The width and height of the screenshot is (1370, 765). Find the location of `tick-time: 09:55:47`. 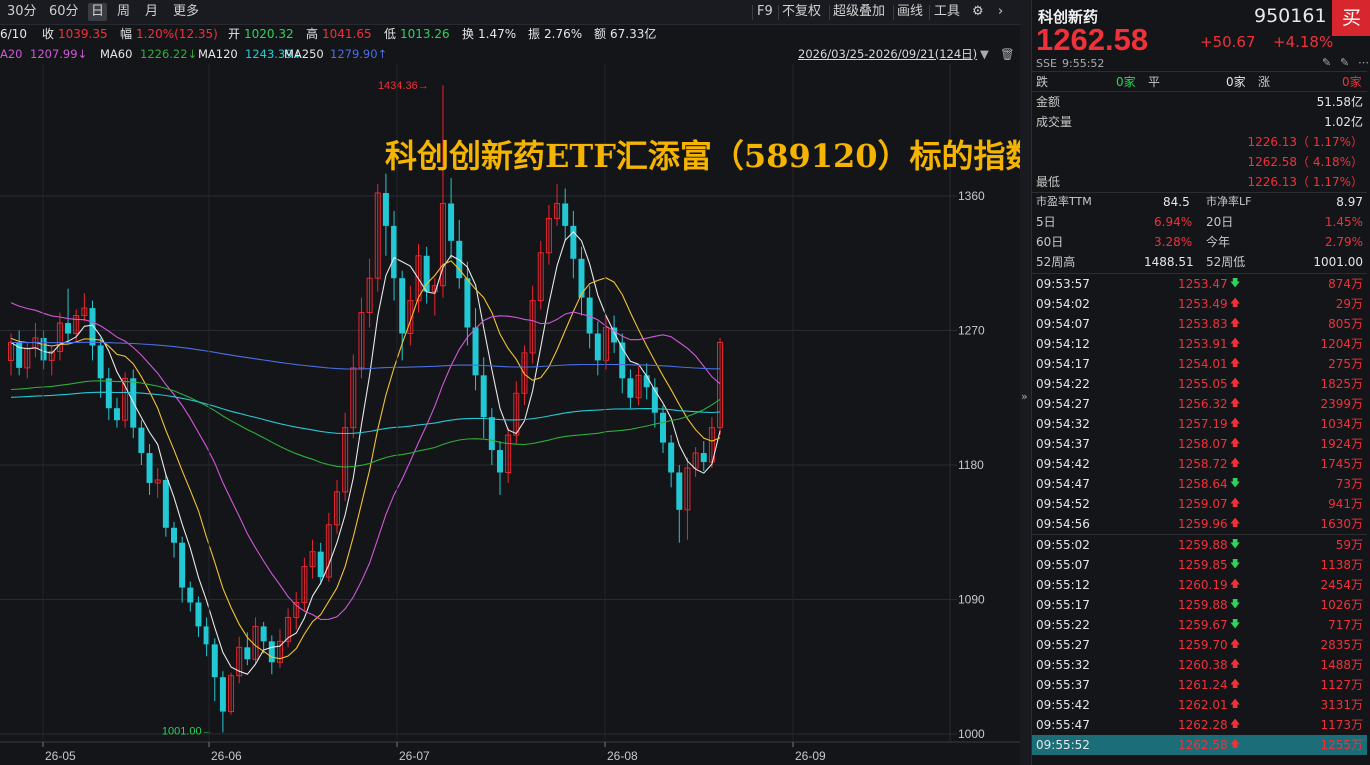

tick-time: 09:55:47 is located at coordinates (1063, 725).